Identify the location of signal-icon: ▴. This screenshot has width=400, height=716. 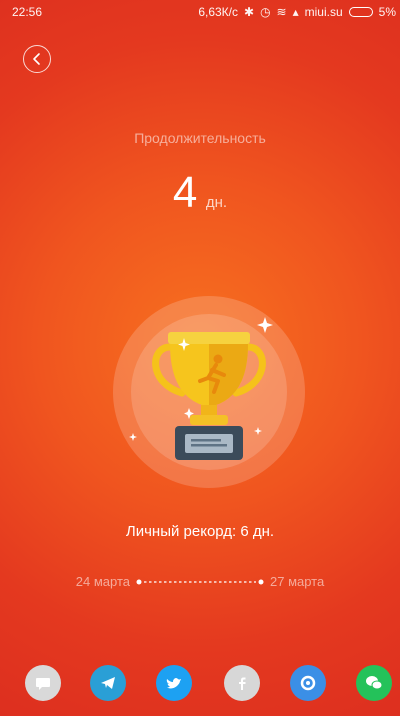
(295, 12).